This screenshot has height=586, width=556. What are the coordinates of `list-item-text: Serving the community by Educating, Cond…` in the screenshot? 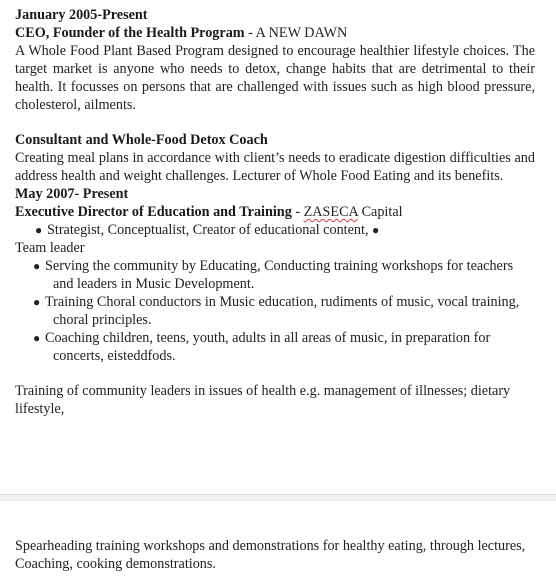 It's located at (279, 275).